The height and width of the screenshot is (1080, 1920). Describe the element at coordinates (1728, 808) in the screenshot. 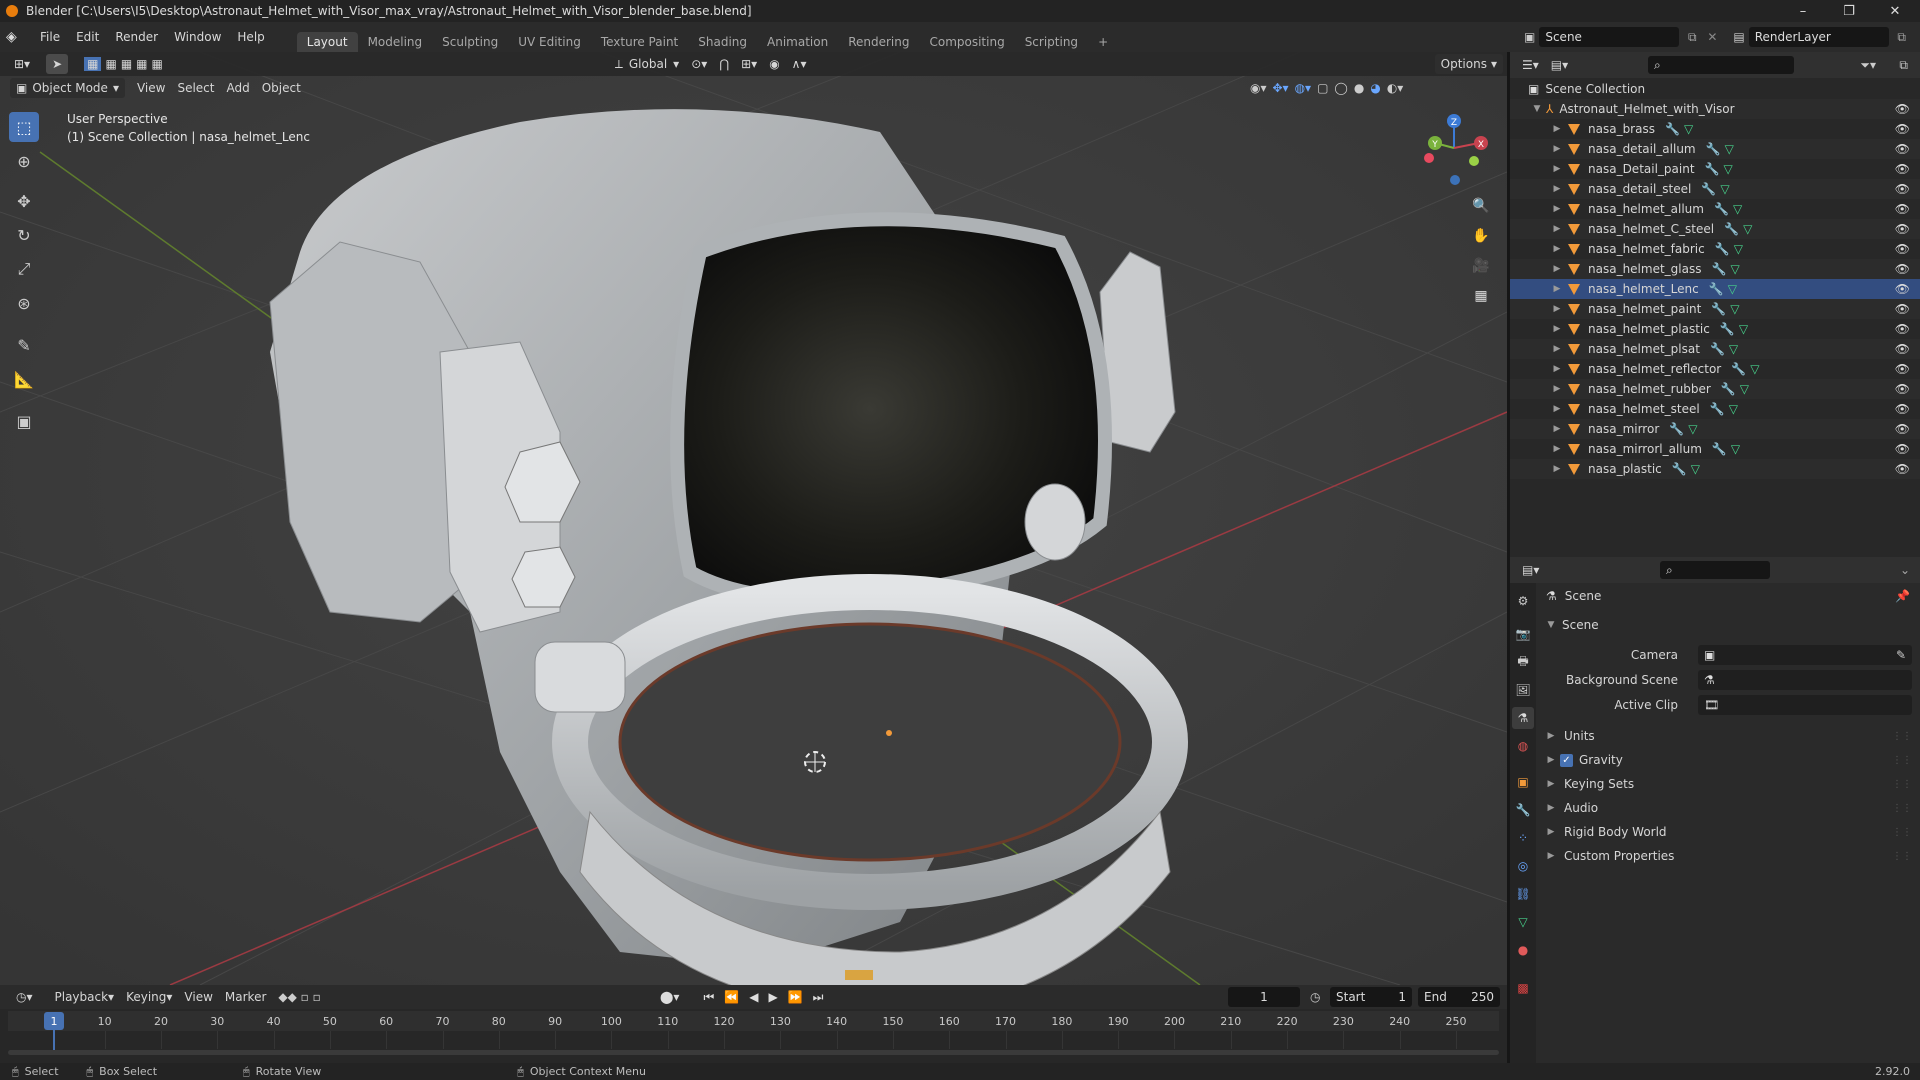

I see `subpanel-header: ▶ Audio ⋮⋮` at that location.